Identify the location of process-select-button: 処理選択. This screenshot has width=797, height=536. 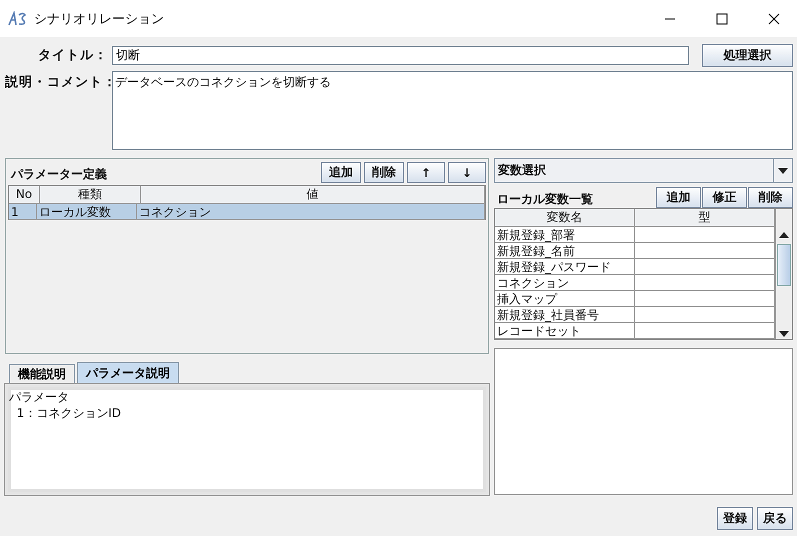
(747, 55).